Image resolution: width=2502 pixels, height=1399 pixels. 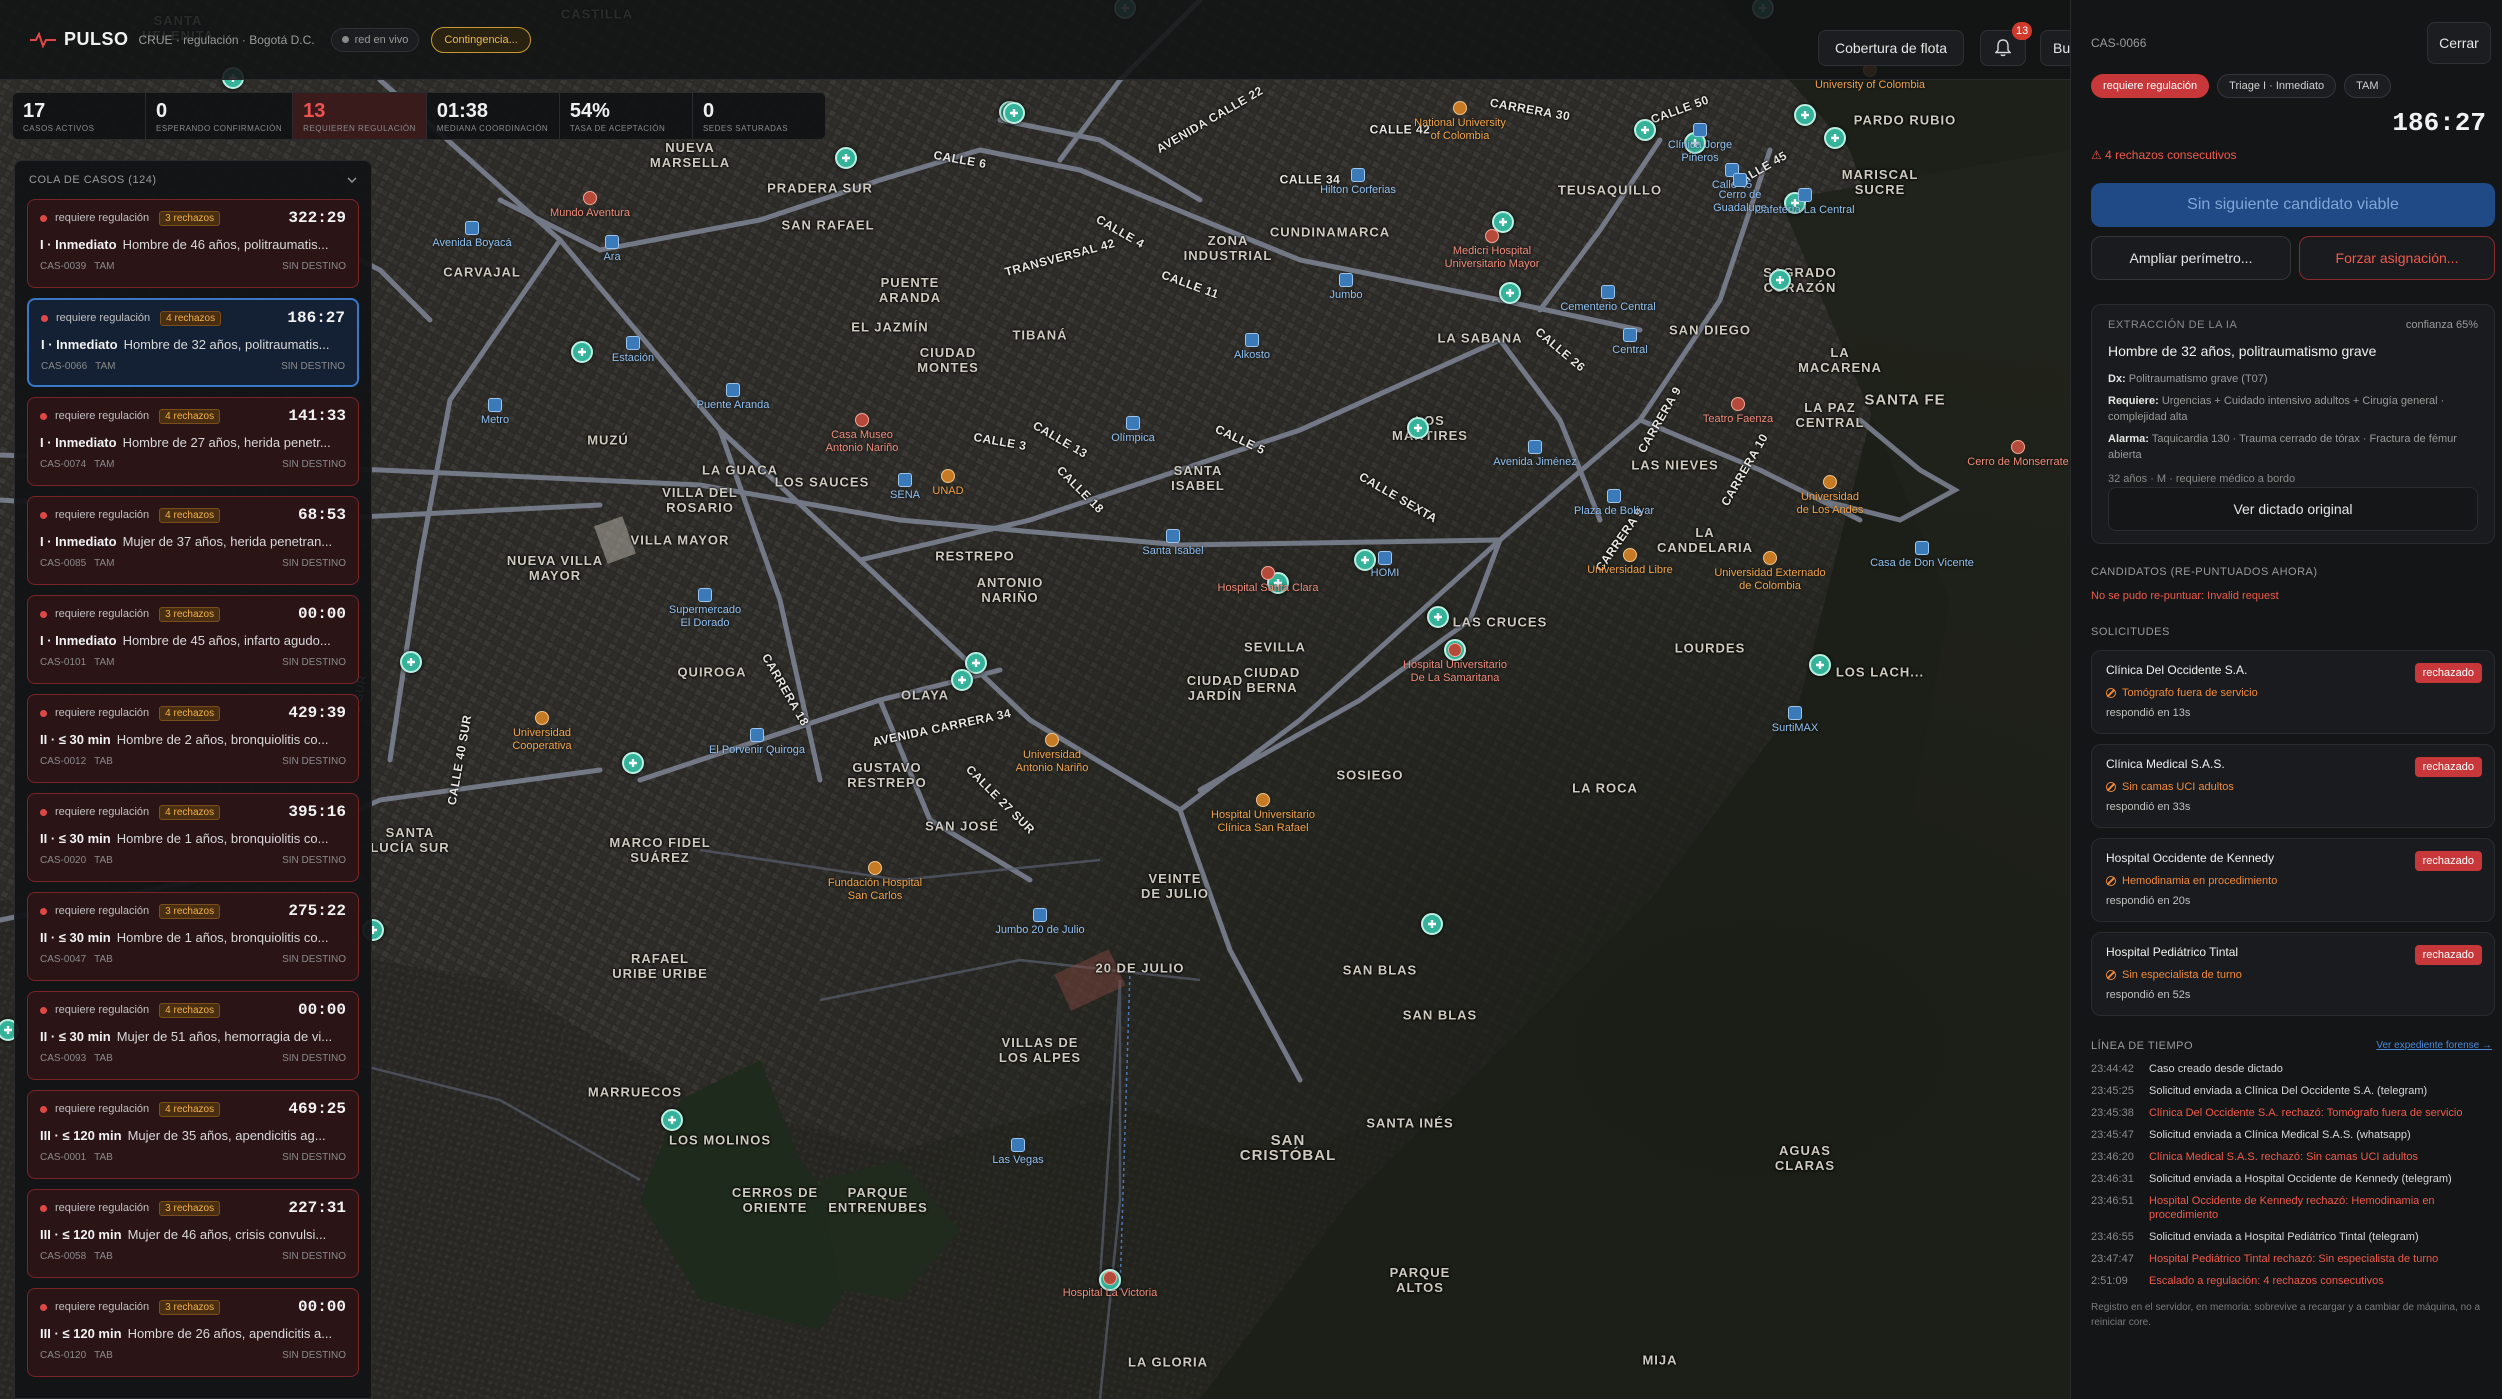 What do you see at coordinates (2293, 205) in the screenshot?
I see `no-candidate-button: Sin siguiente candidato viable` at bounding box center [2293, 205].